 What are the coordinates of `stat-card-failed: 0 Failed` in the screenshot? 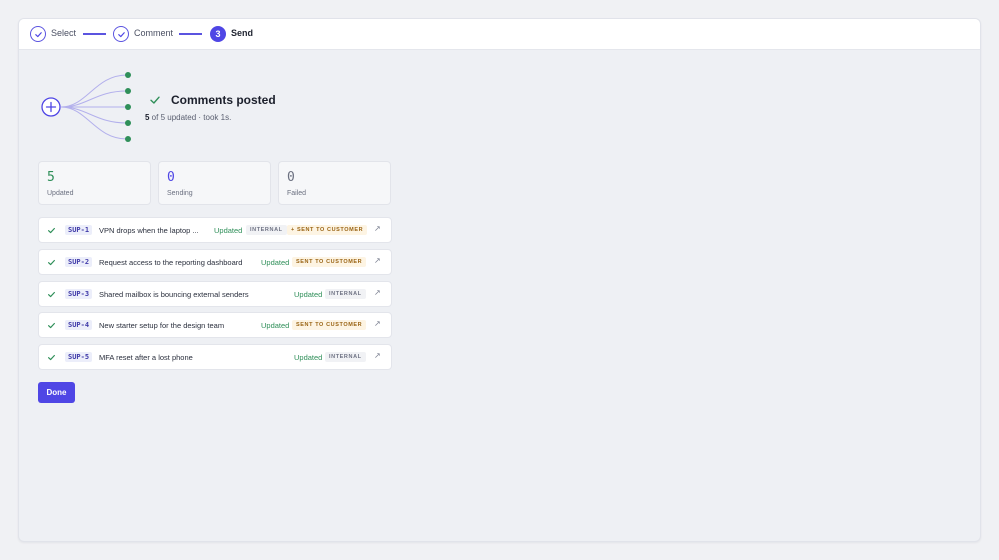 It's located at (334, 183).